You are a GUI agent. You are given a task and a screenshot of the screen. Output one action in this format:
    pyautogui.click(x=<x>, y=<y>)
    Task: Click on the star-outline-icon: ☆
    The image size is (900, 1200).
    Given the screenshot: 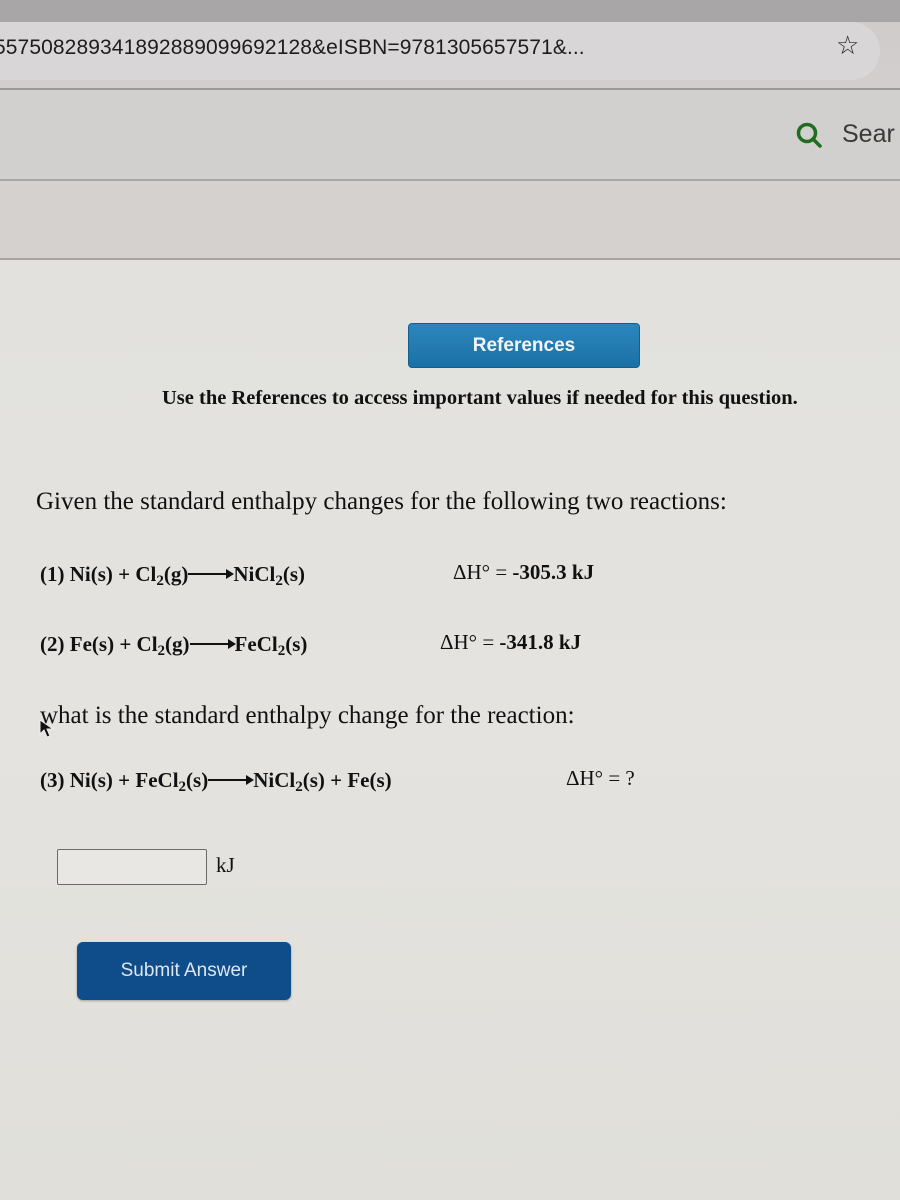 What is the action you would take?
    pyautogui.click(x=847, y=46)
    